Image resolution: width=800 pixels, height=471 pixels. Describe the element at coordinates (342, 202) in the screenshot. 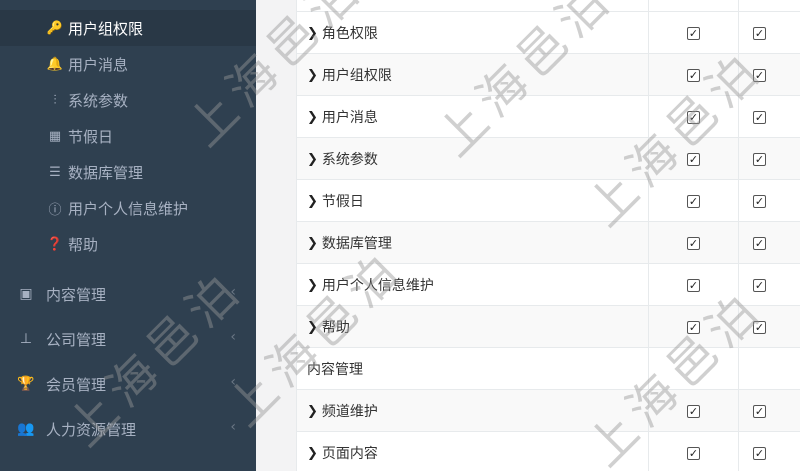

I see `row-label: 节假日` at that location.